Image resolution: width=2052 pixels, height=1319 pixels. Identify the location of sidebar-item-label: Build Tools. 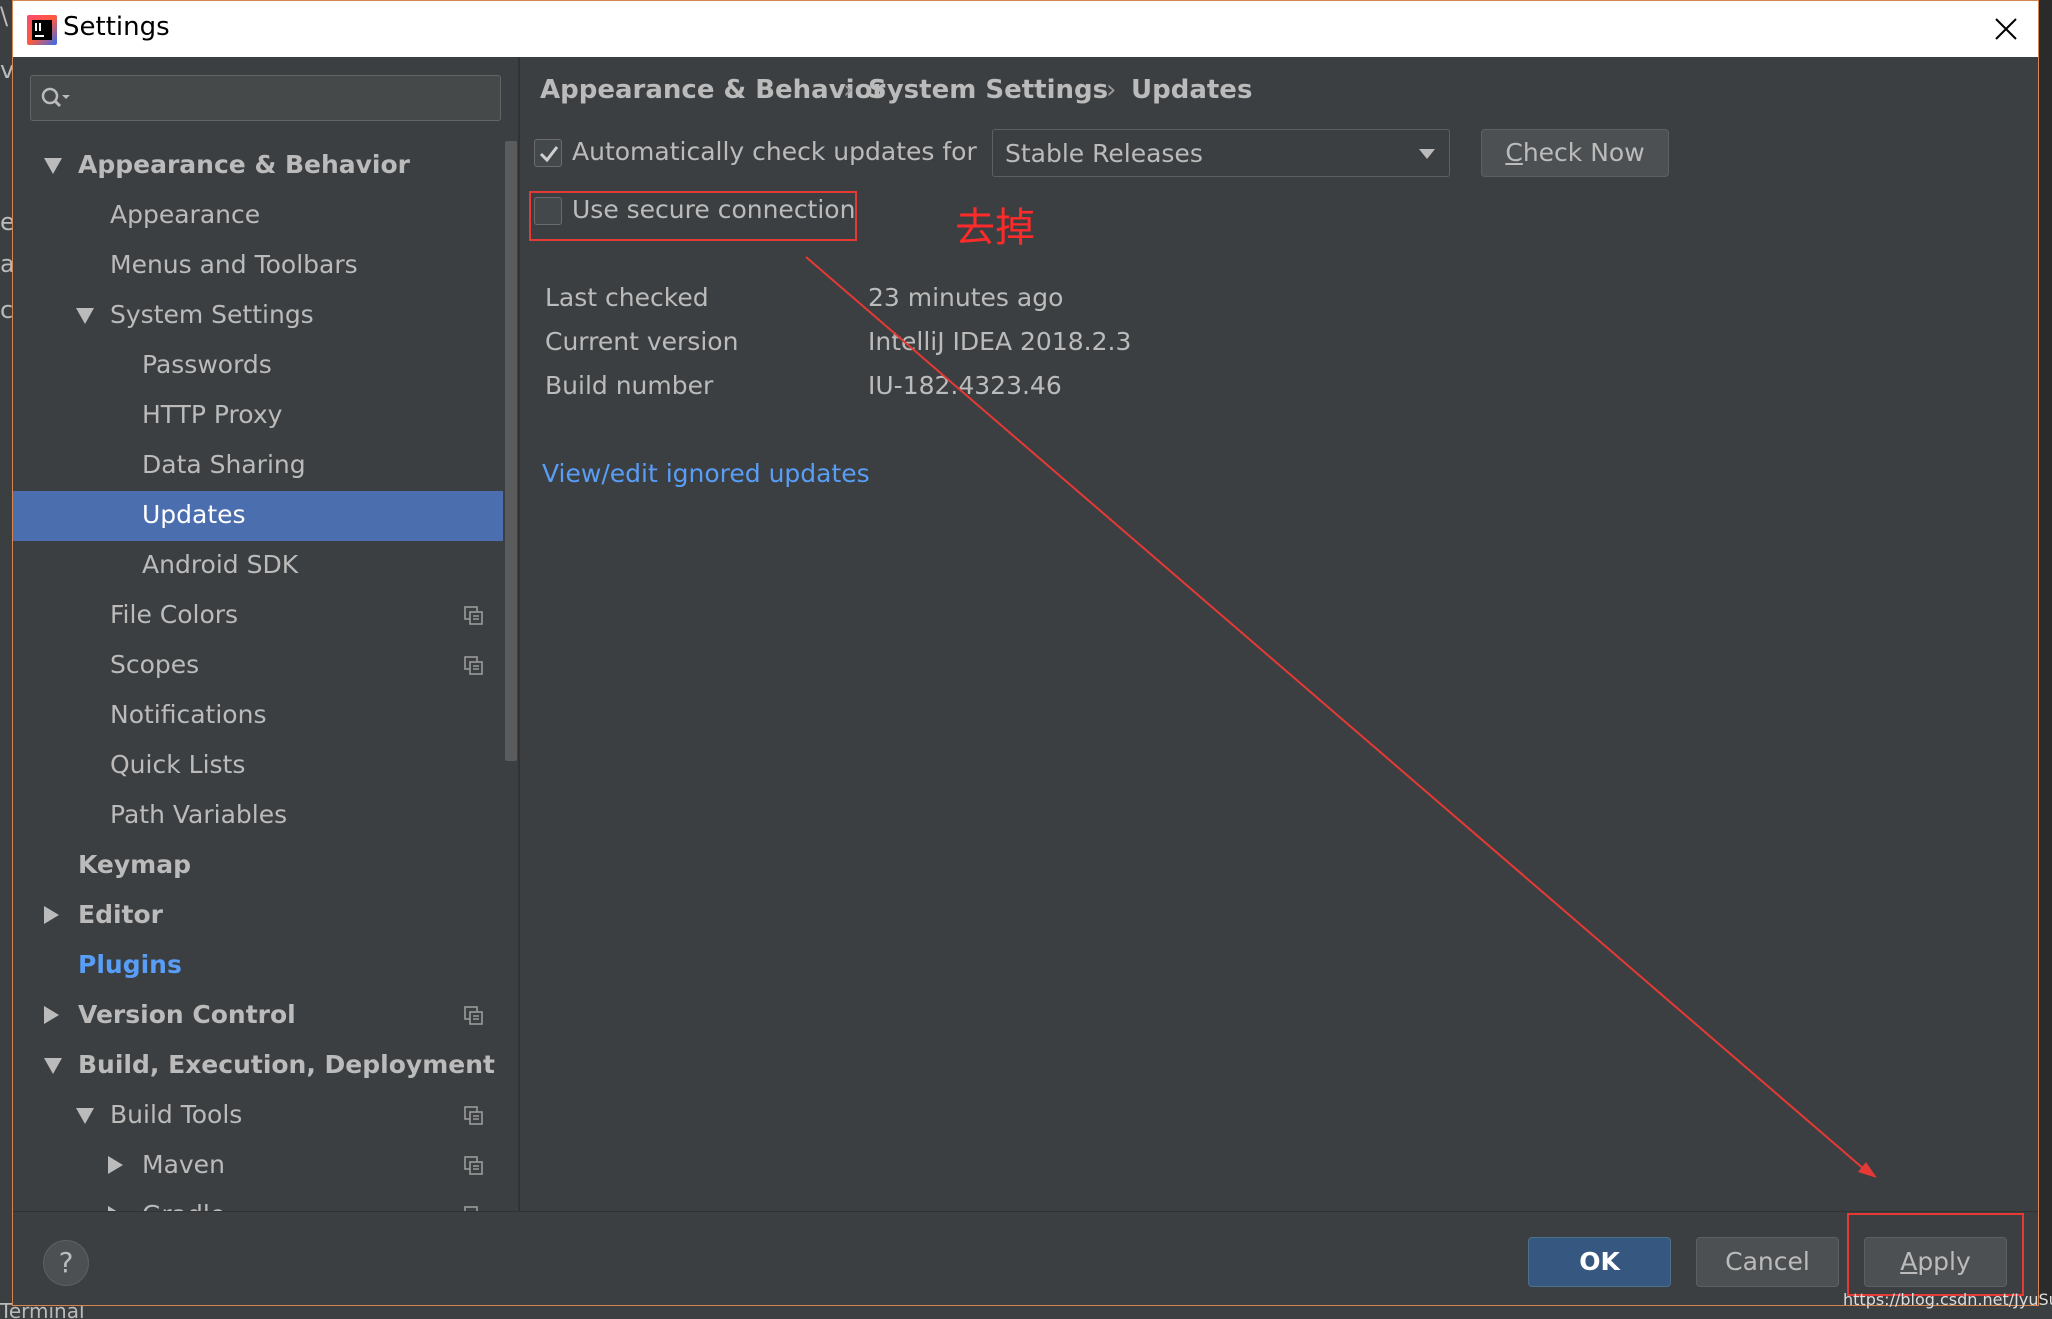
(176, 1114).